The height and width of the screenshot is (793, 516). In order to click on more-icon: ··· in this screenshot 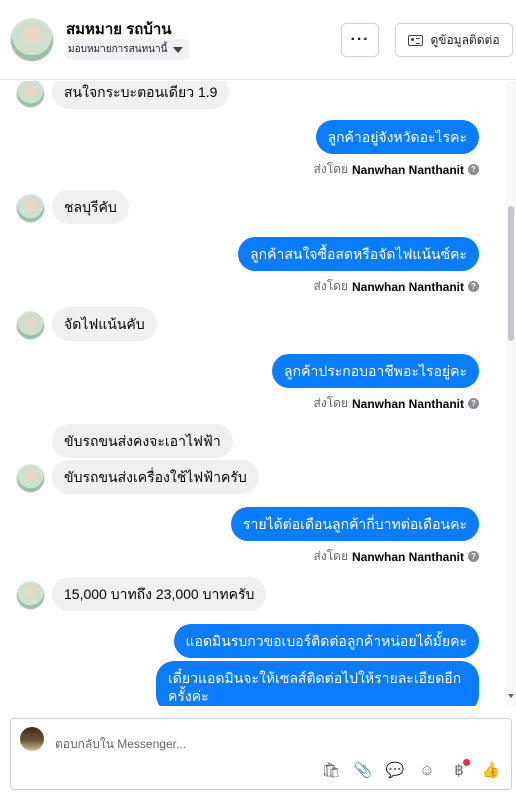, I will do `click(360, 39)`.